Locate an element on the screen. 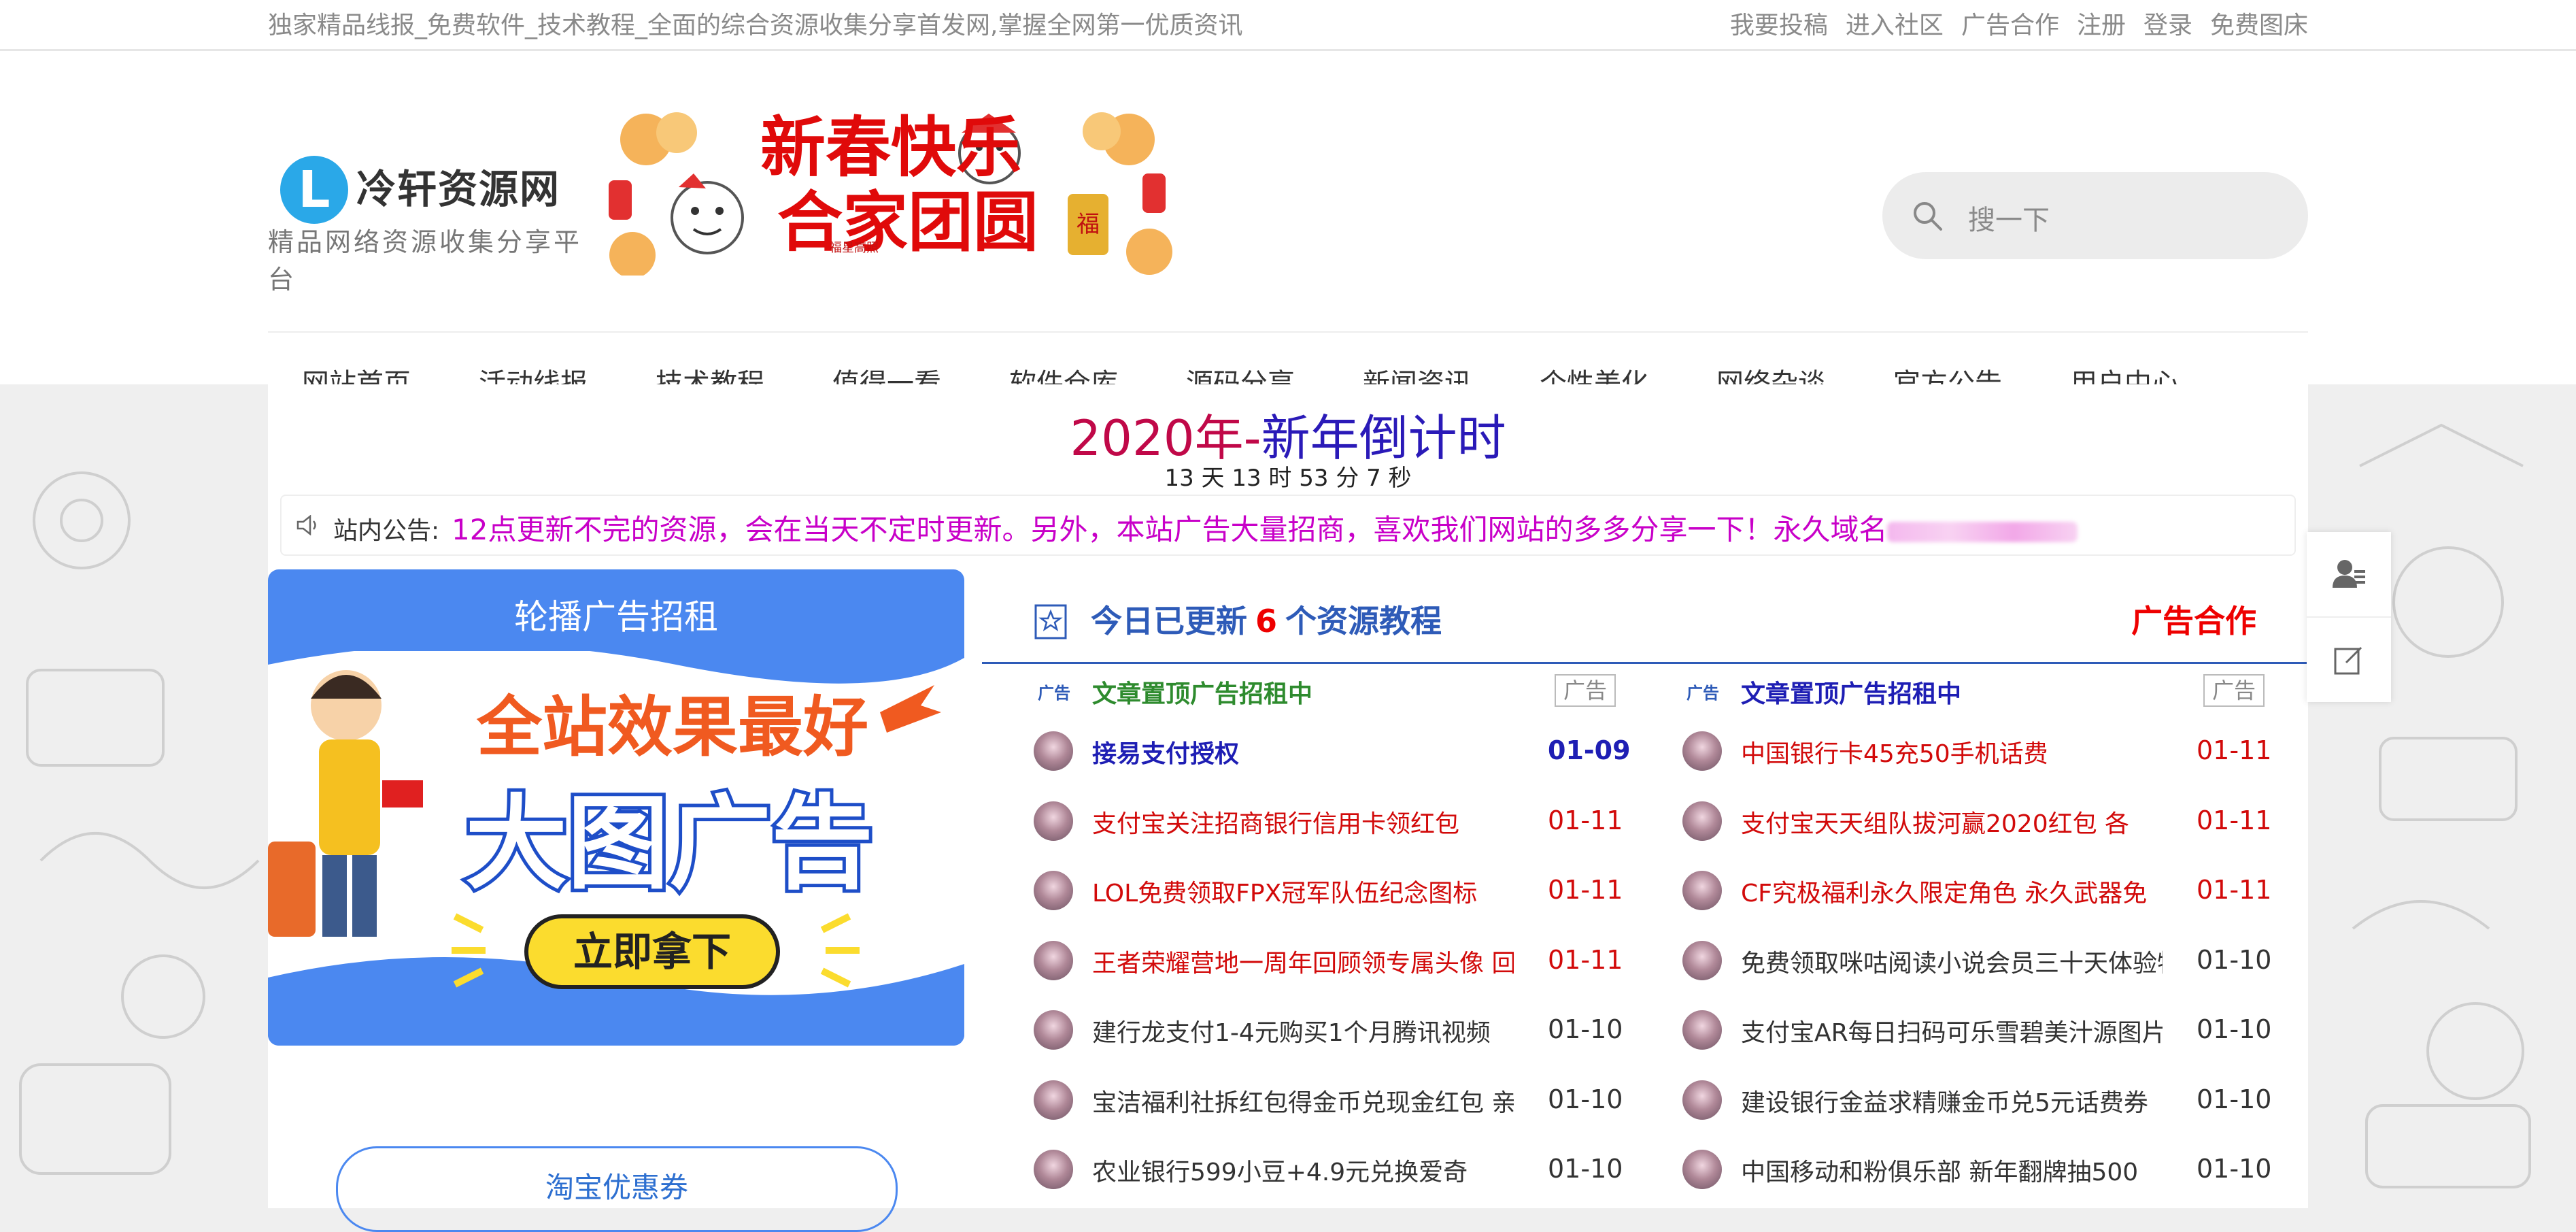 This screenshot has width=2576, height=1232. image-hosting-link: 免费图床 is located at coordinates (2259, 23).